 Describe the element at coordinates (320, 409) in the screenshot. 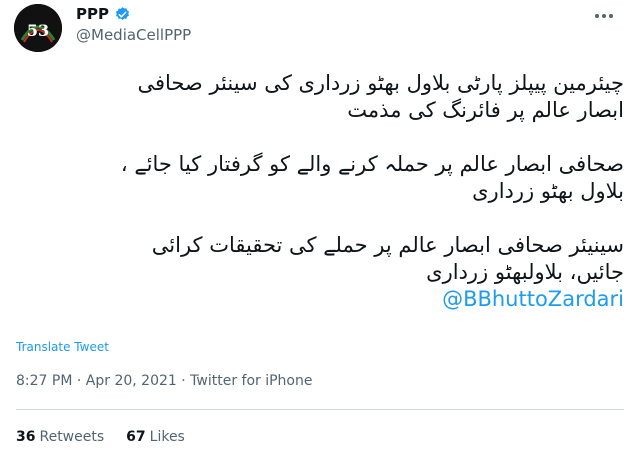

I see `divider` at that location.